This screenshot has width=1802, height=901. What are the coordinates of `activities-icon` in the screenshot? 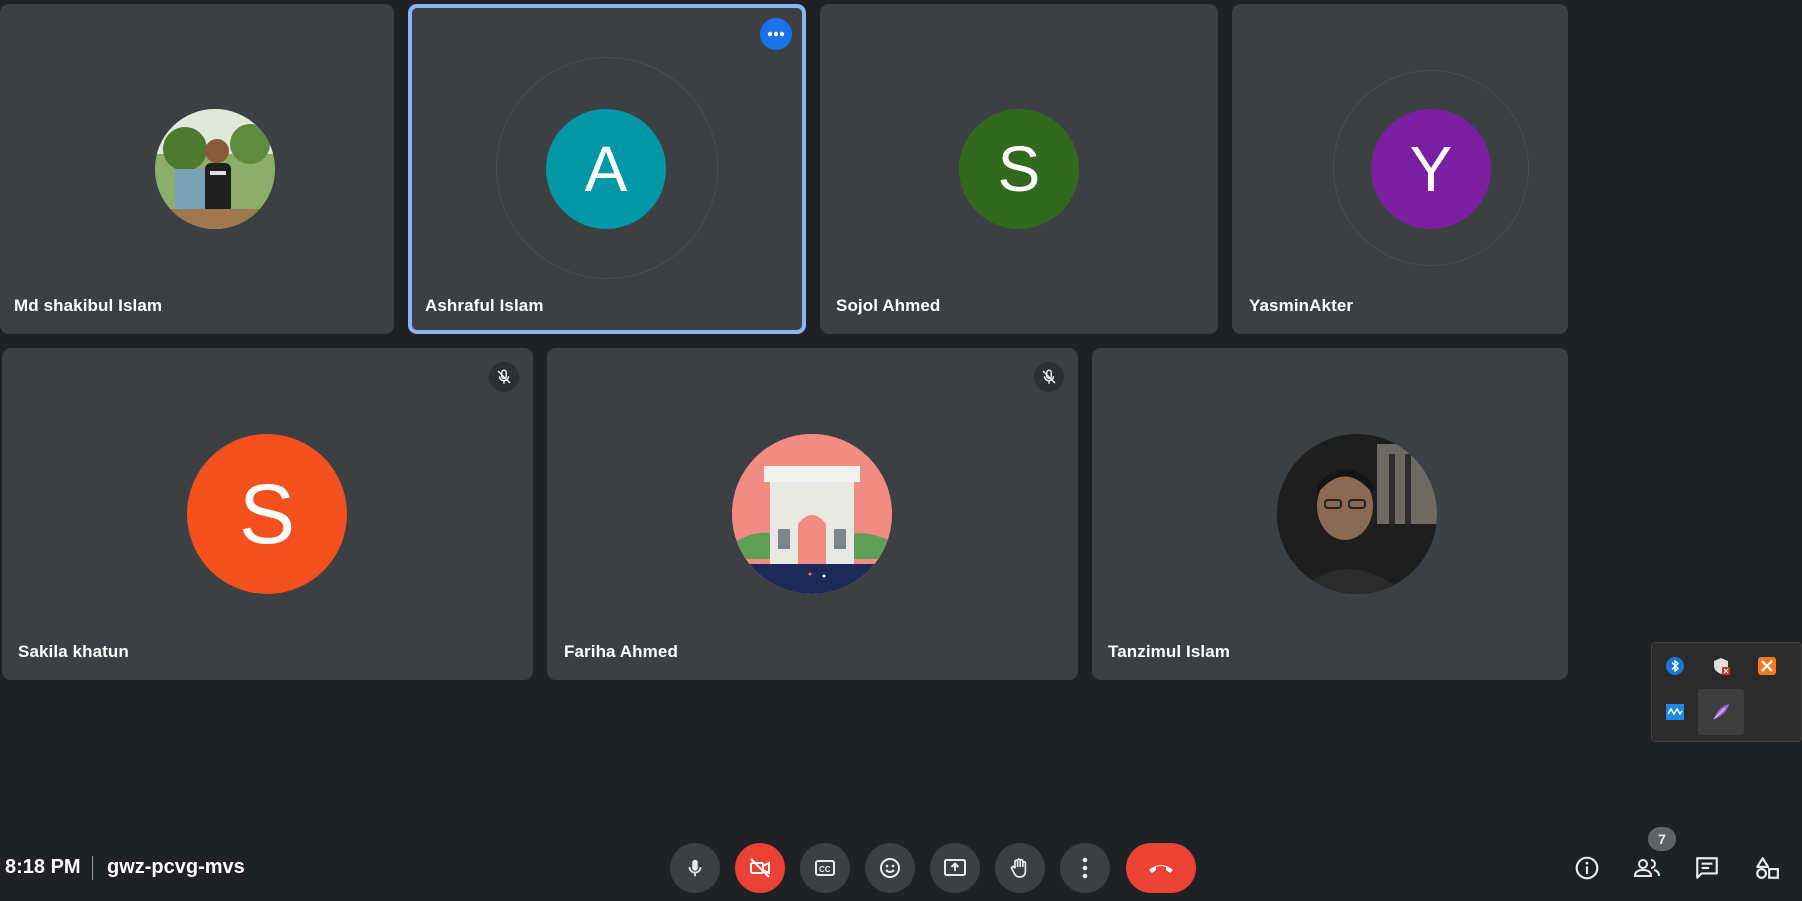 It's located at (1767, 868).